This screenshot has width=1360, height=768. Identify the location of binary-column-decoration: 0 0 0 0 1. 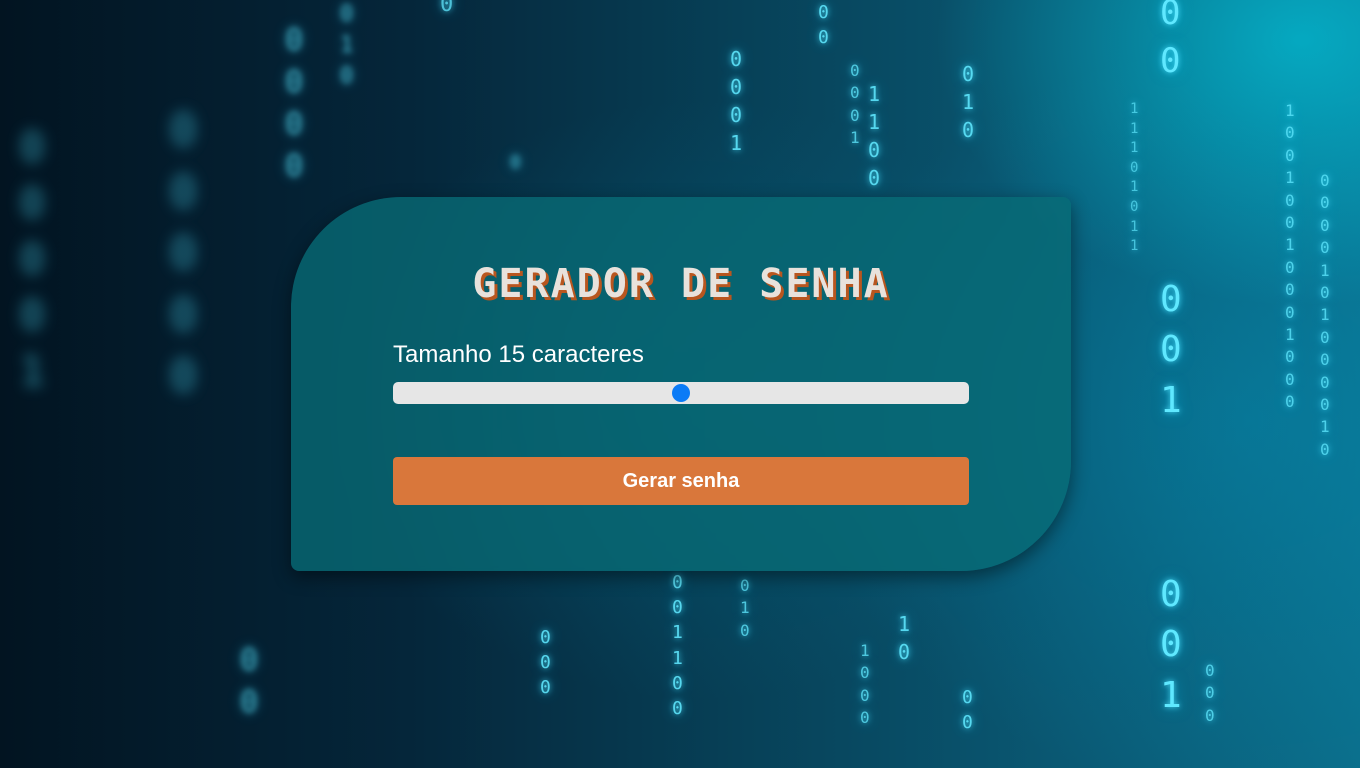
(32, 260).